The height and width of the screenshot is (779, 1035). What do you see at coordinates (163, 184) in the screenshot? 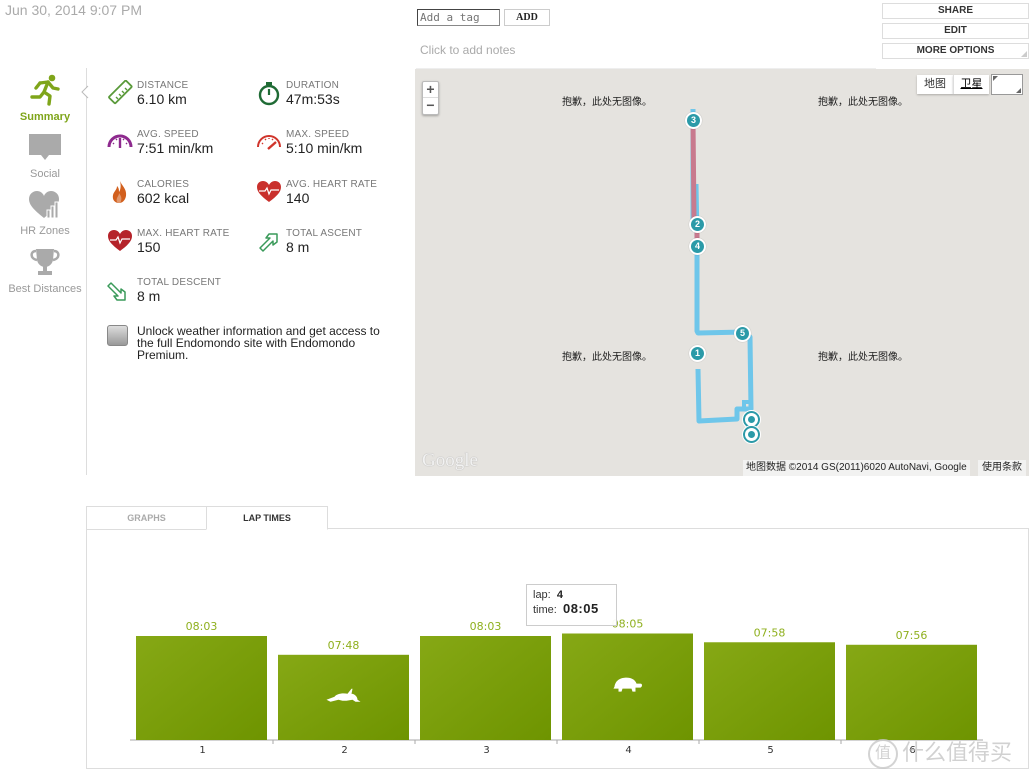
I see `stat-label: CALORIES` at bounding box center [163, 184].